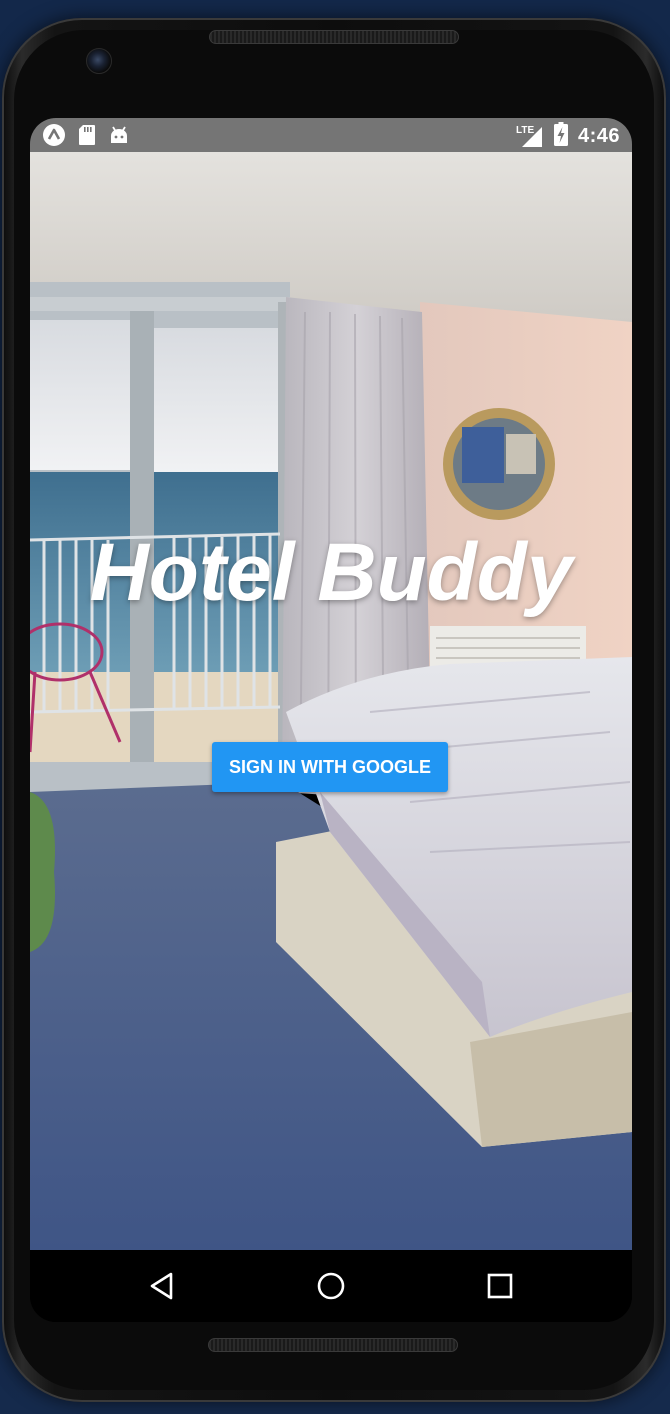 The width and height of the screenshot is (670, 1414). I want to click on status-bar-right: LTE 4:46, so click(568, 136).